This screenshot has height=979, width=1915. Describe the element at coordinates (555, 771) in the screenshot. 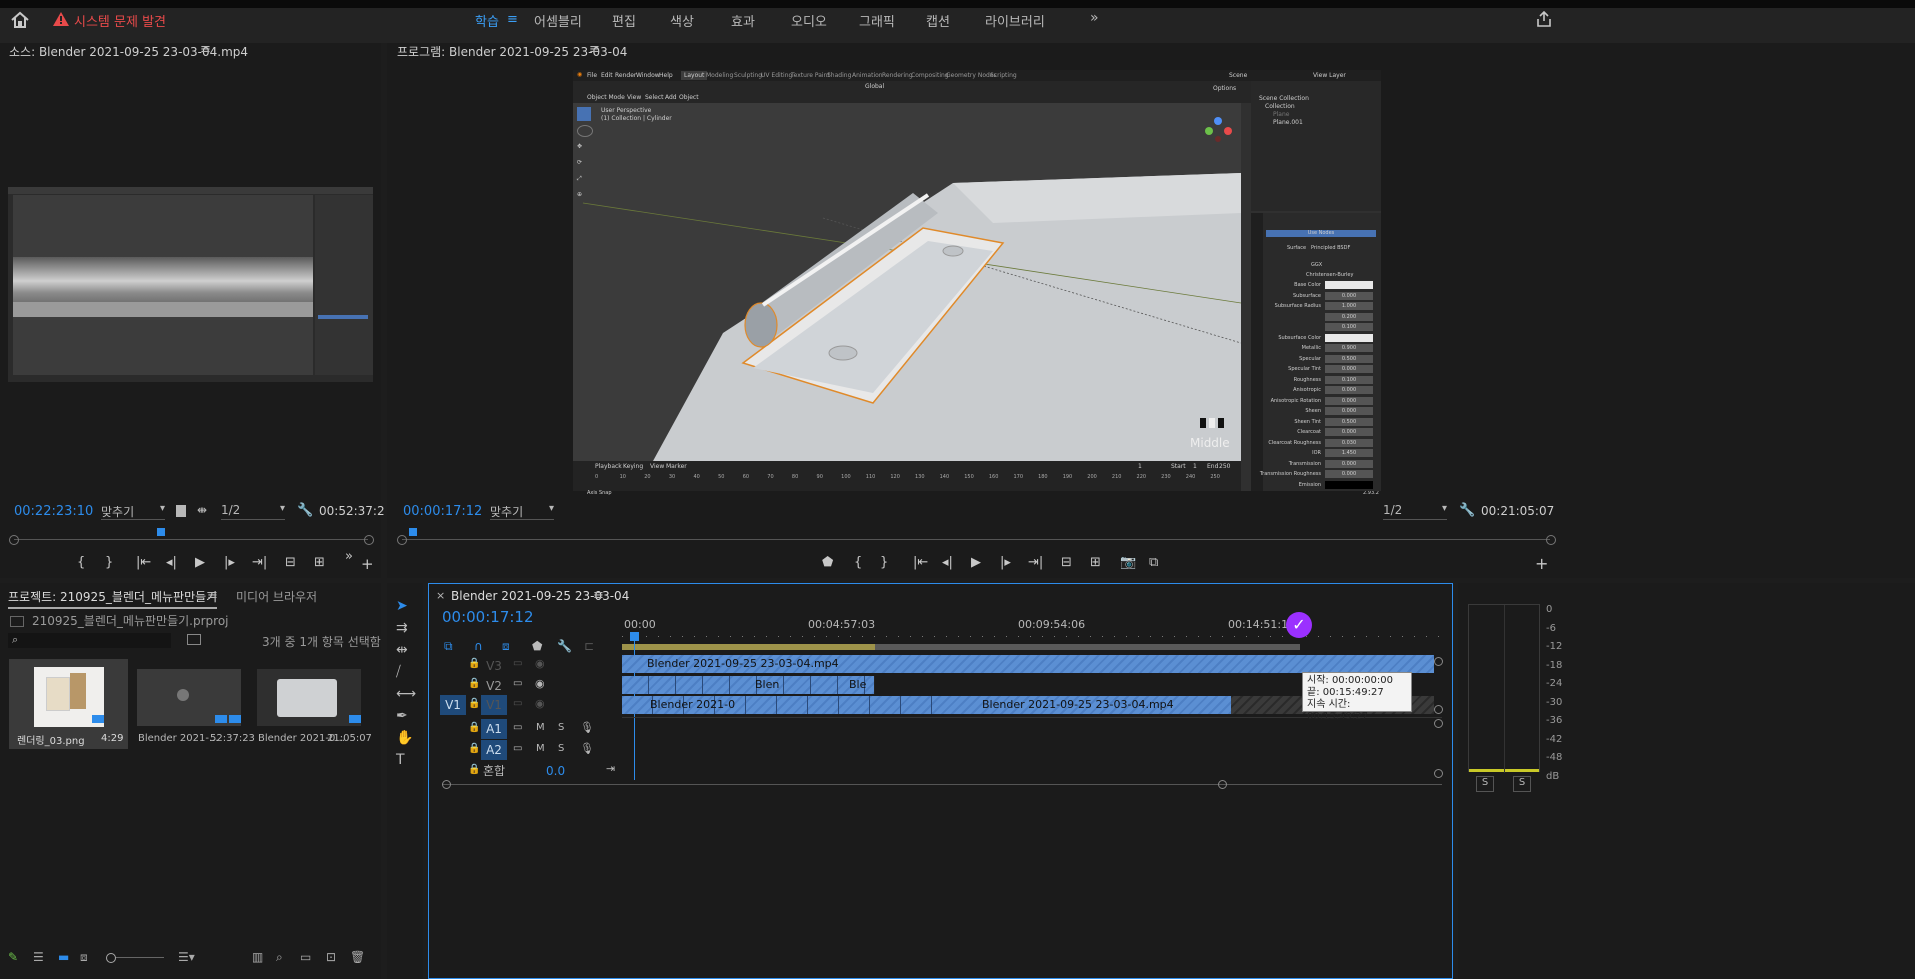

I see `mix-value: 0.0` at that location.